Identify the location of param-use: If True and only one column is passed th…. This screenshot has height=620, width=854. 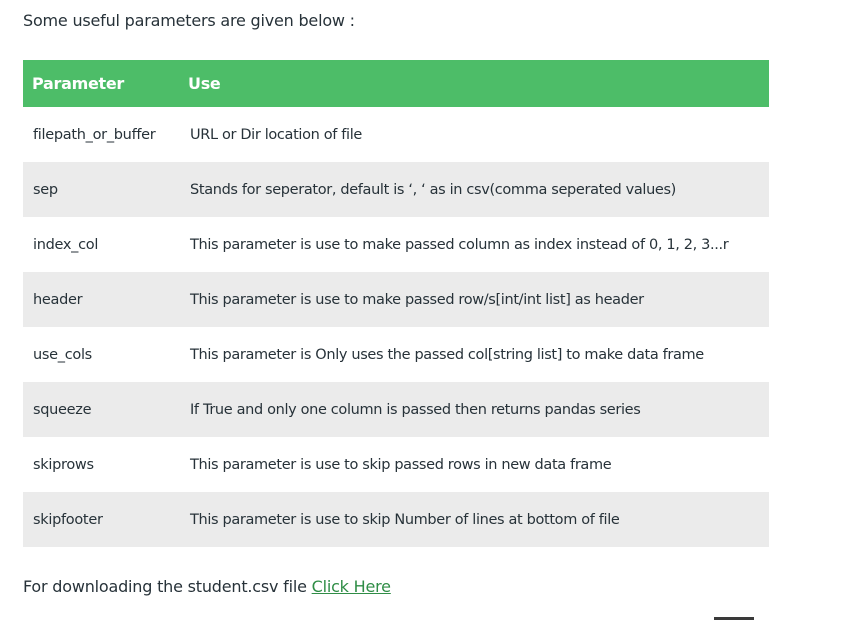
(415, 409).